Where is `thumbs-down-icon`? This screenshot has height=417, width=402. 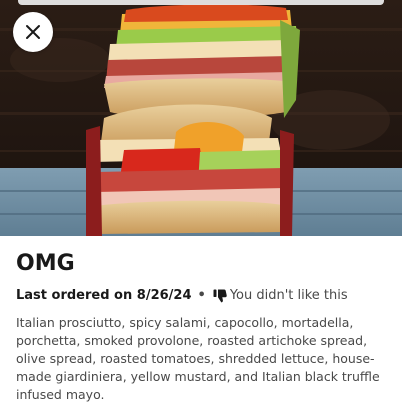 thumbs-down-icon is located at coordinates (220, 296).